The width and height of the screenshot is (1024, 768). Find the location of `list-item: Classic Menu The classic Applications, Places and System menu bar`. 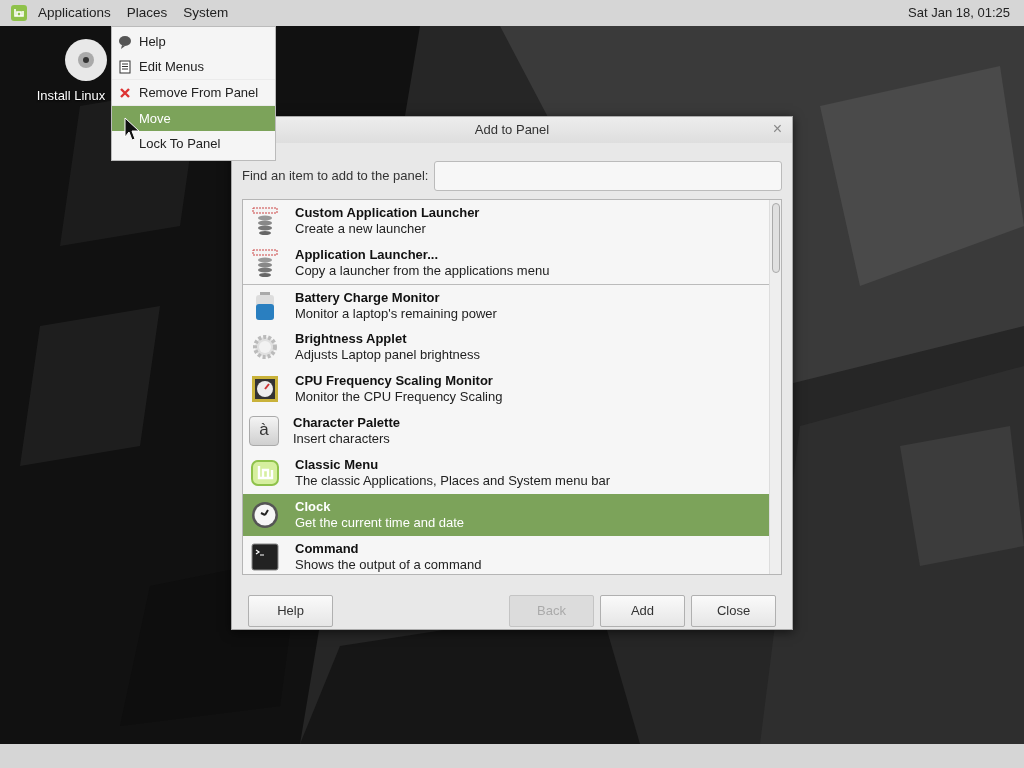

list-item: Classic Menu The classic Applications, Places and System menu bar is located at coordinates (506, 473).